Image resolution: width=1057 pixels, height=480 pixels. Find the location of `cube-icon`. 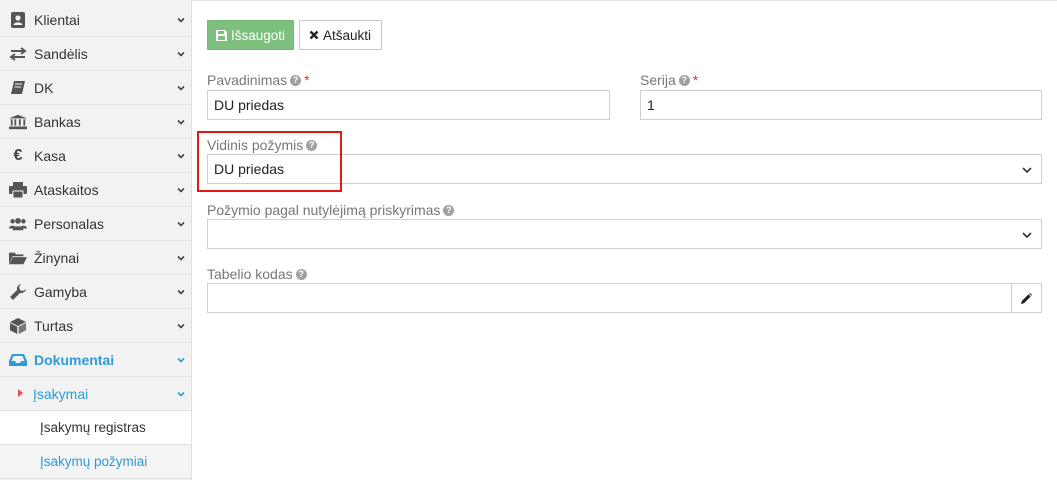

cube-icon is located at coordinates (18, 326).